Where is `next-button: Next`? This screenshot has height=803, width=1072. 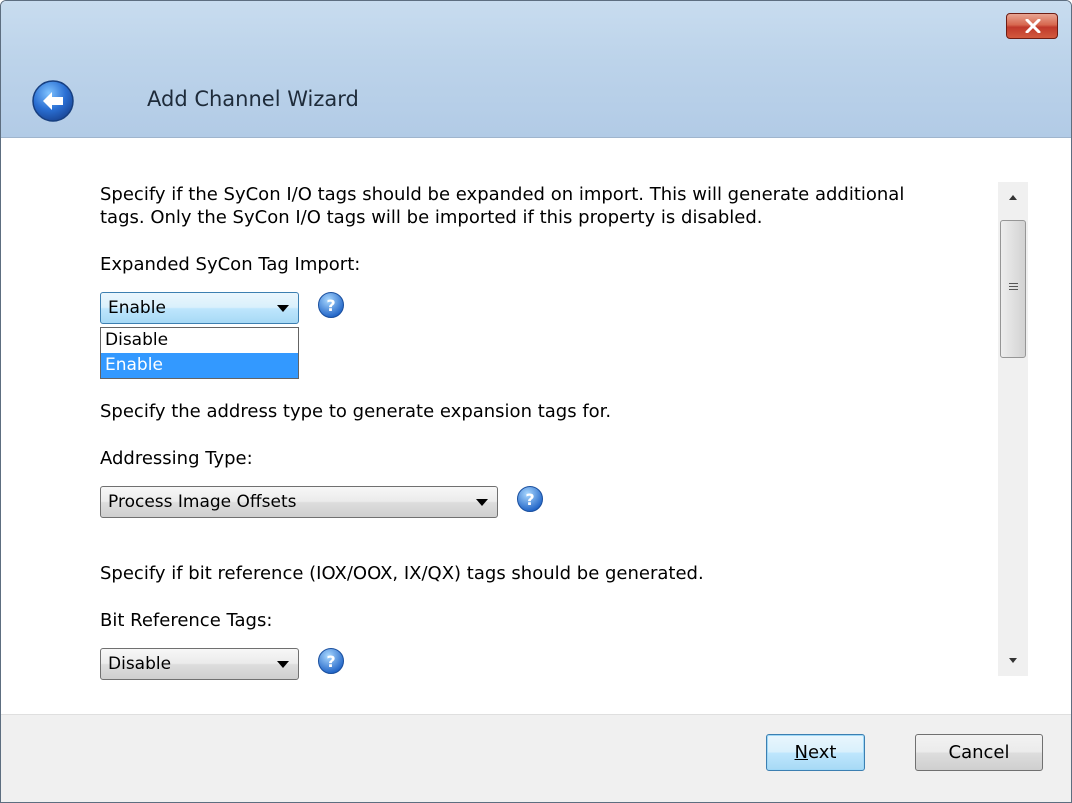 next-button: Next is located at coordinates (815, 752).